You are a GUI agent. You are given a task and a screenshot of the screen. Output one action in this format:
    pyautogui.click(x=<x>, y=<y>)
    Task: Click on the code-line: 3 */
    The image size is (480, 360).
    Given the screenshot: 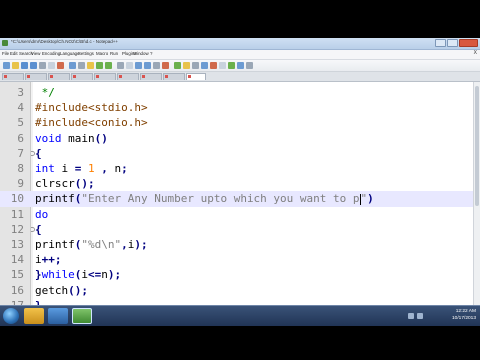 What is the action you would take?
    pyautogui.click(x=240, y=92)
    